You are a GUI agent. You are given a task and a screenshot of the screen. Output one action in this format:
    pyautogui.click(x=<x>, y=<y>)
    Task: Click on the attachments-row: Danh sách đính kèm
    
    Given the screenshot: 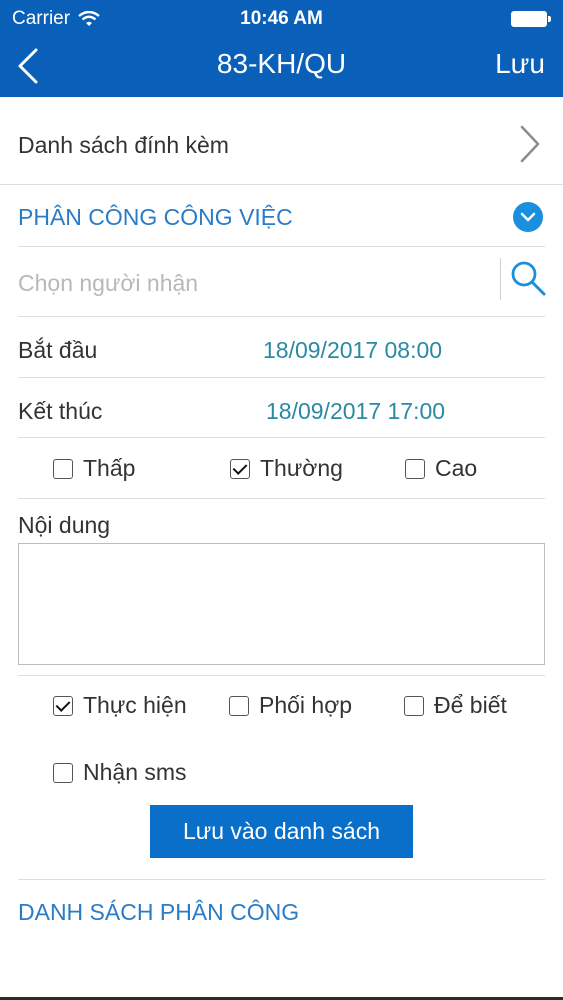 What is the action you would take?
    pyautogui.click(x=281, y=144)
    